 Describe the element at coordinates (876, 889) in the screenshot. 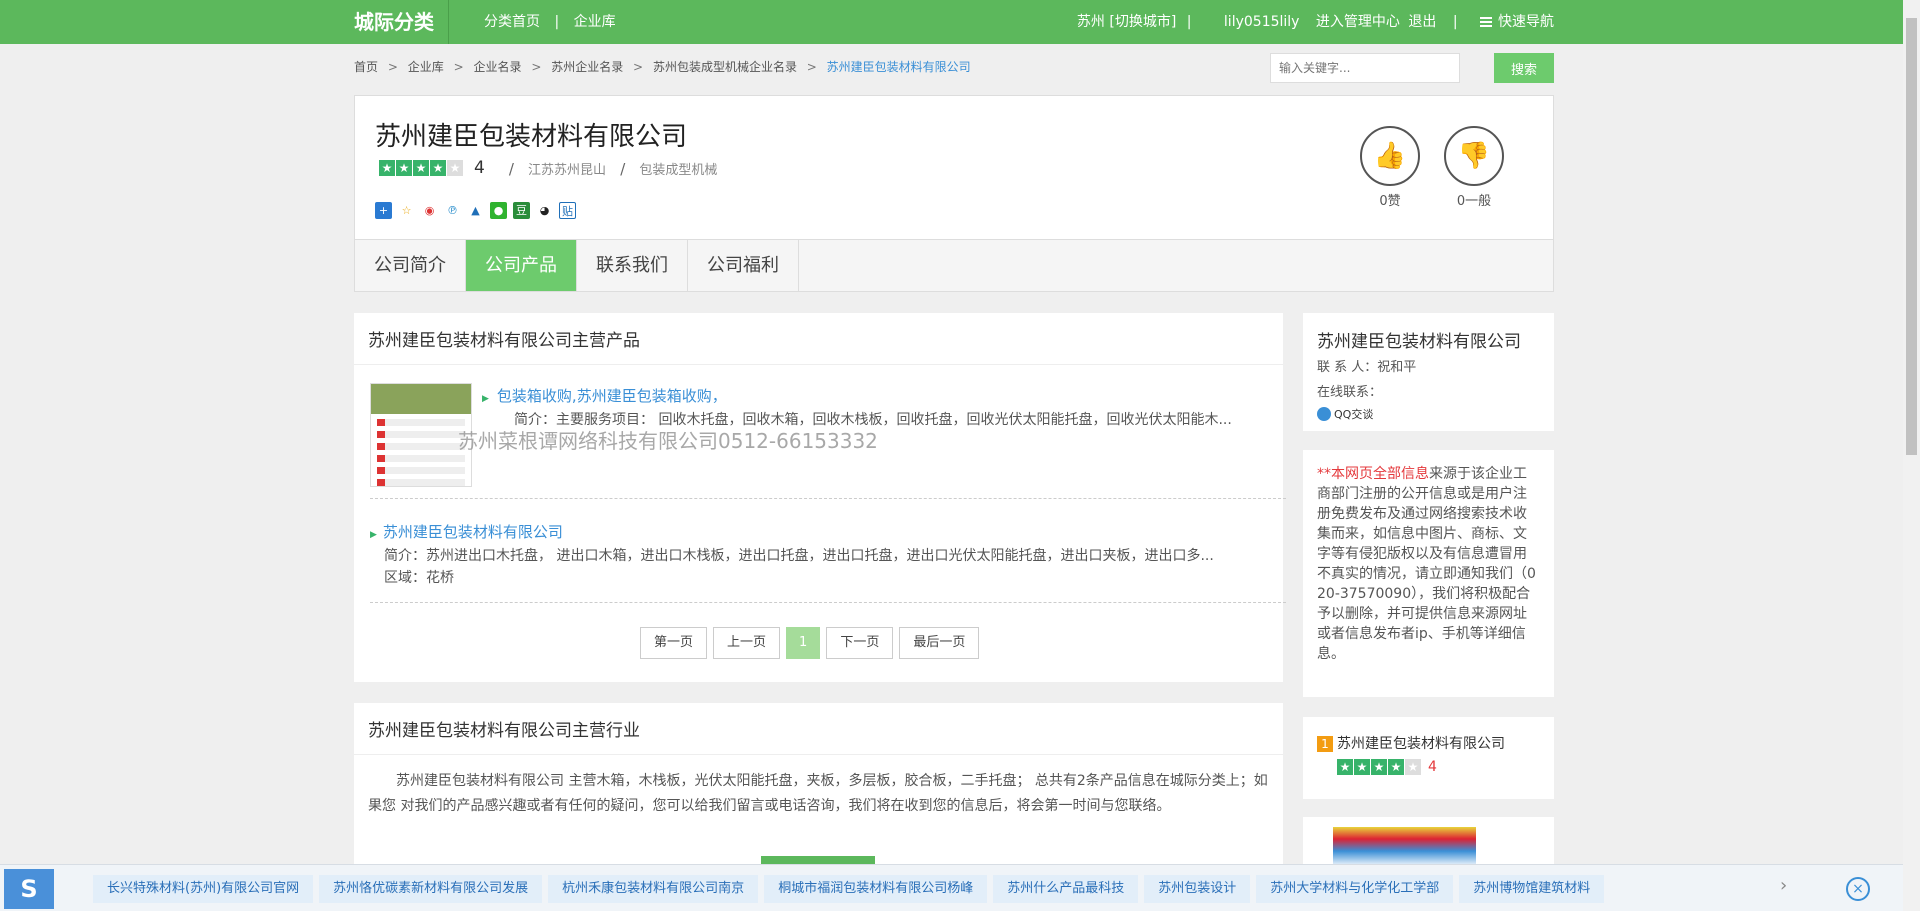

I see `recommend-tag: 桐城市福润包装材料有限公司杨峰` at that location.